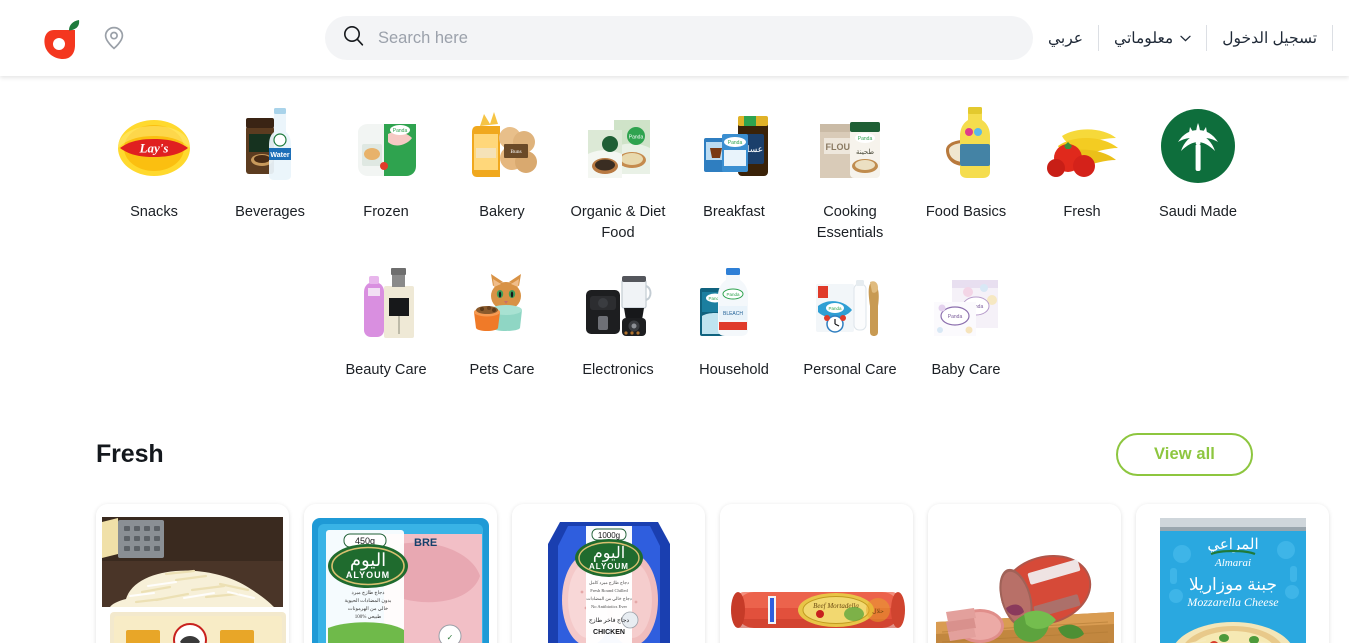 The width and height of the screenshot is (1349, 643). I want to click on category-cooking-essentials: FLOUR Panda طحينة Cooking Essentials, so click(850, 173).